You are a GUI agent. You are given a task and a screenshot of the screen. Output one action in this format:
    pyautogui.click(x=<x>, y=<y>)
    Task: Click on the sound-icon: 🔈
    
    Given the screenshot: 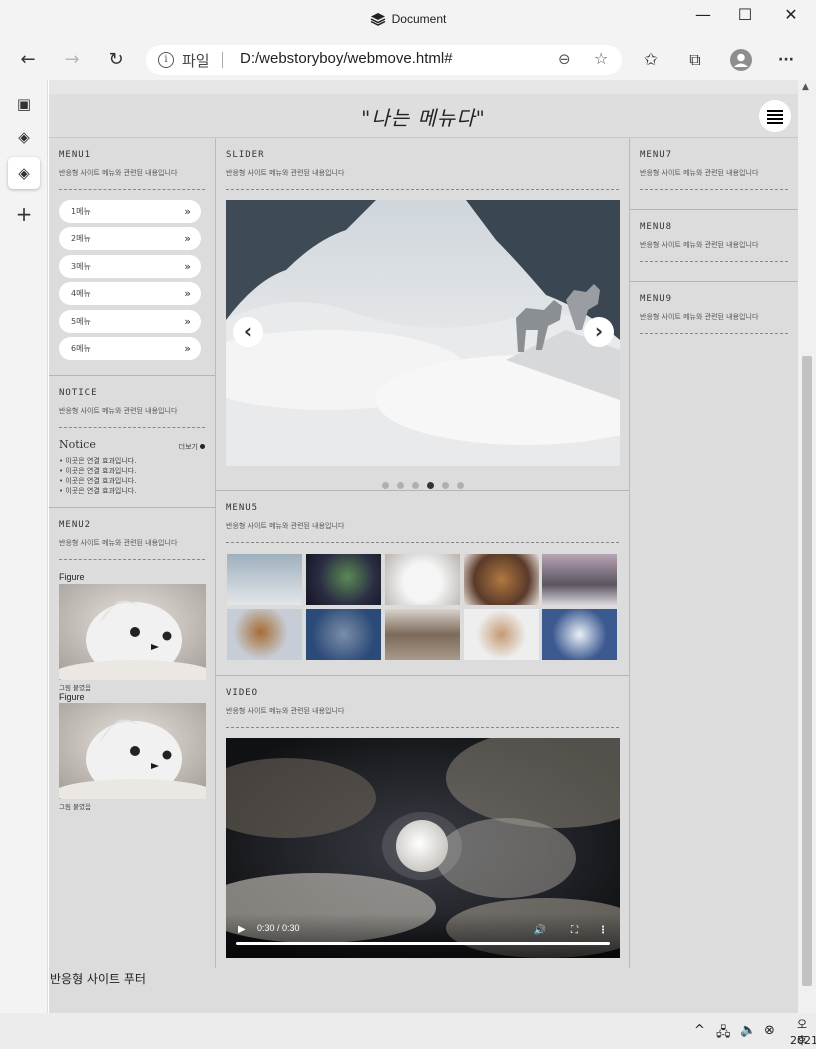 What is the action you would take?
    pyautogui.click(x=748, y=1030)
    